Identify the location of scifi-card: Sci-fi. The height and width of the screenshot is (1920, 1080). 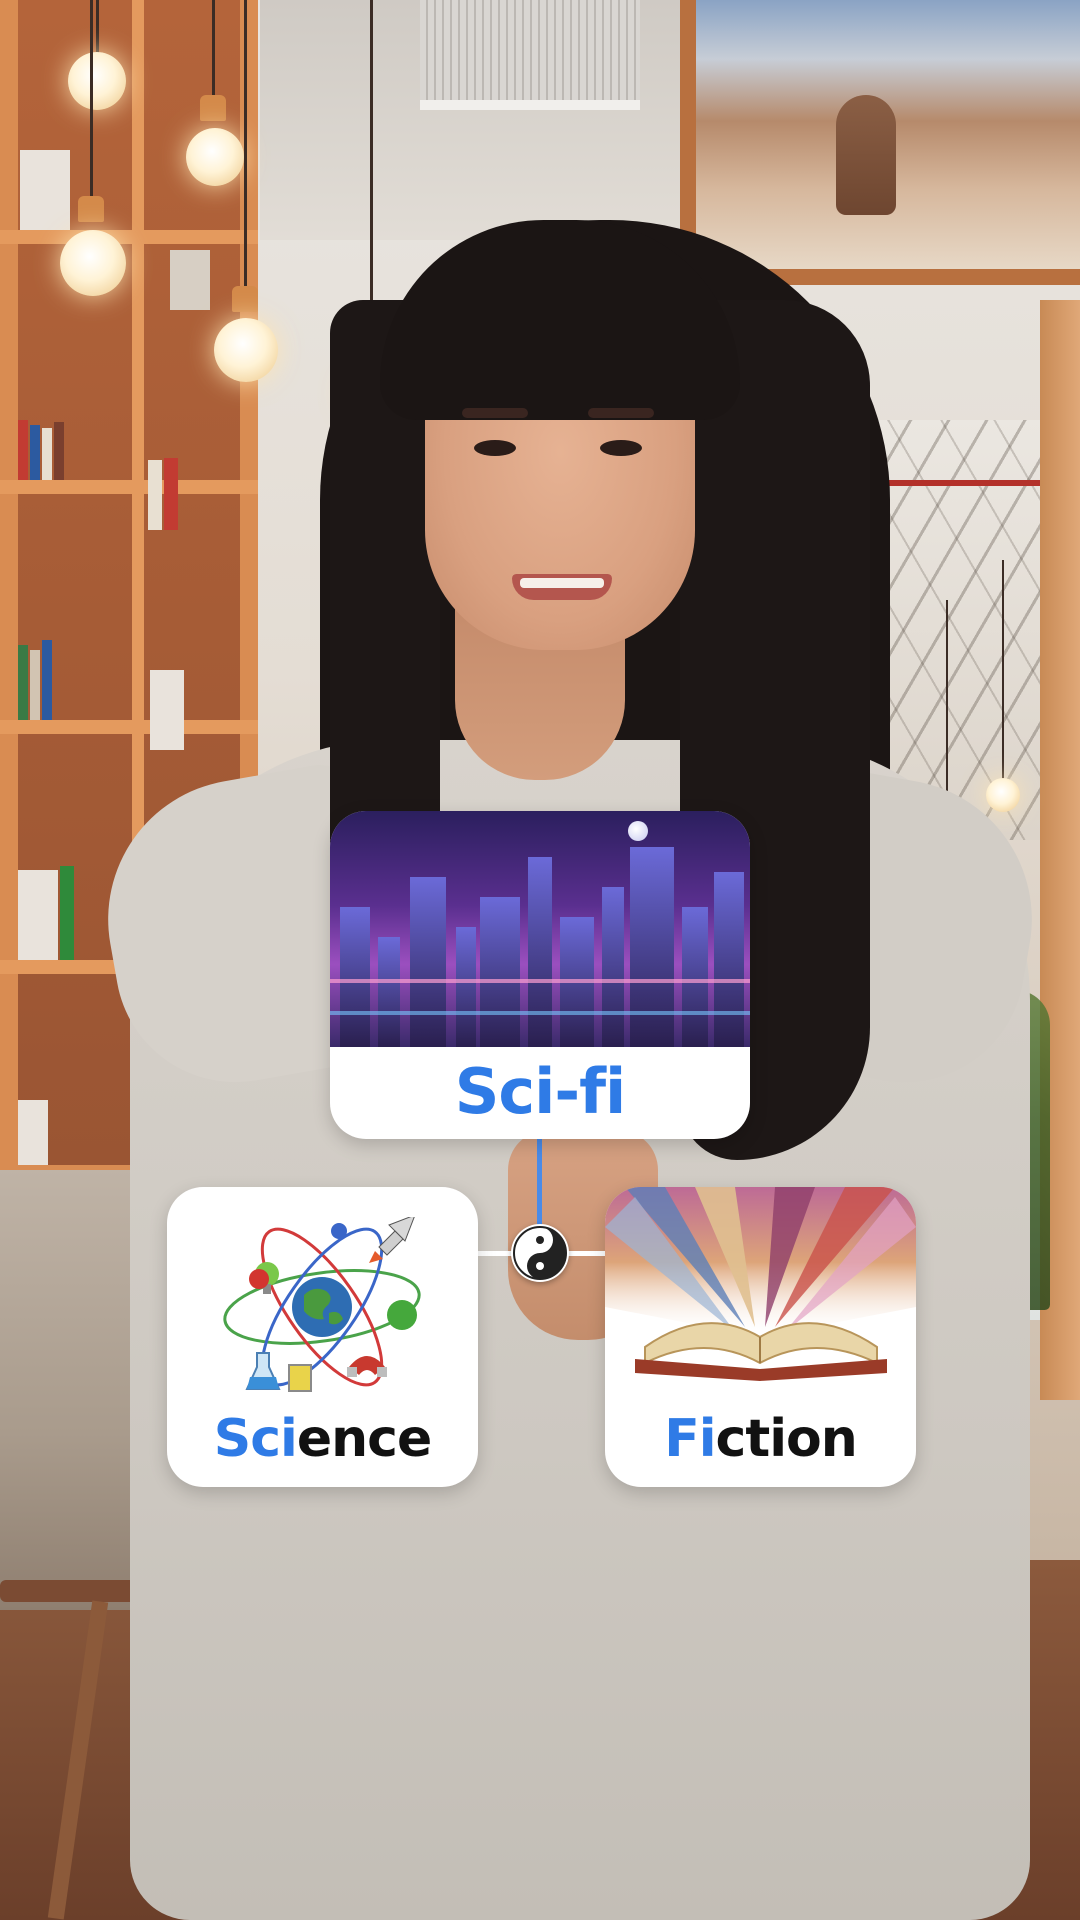
(540, 975).